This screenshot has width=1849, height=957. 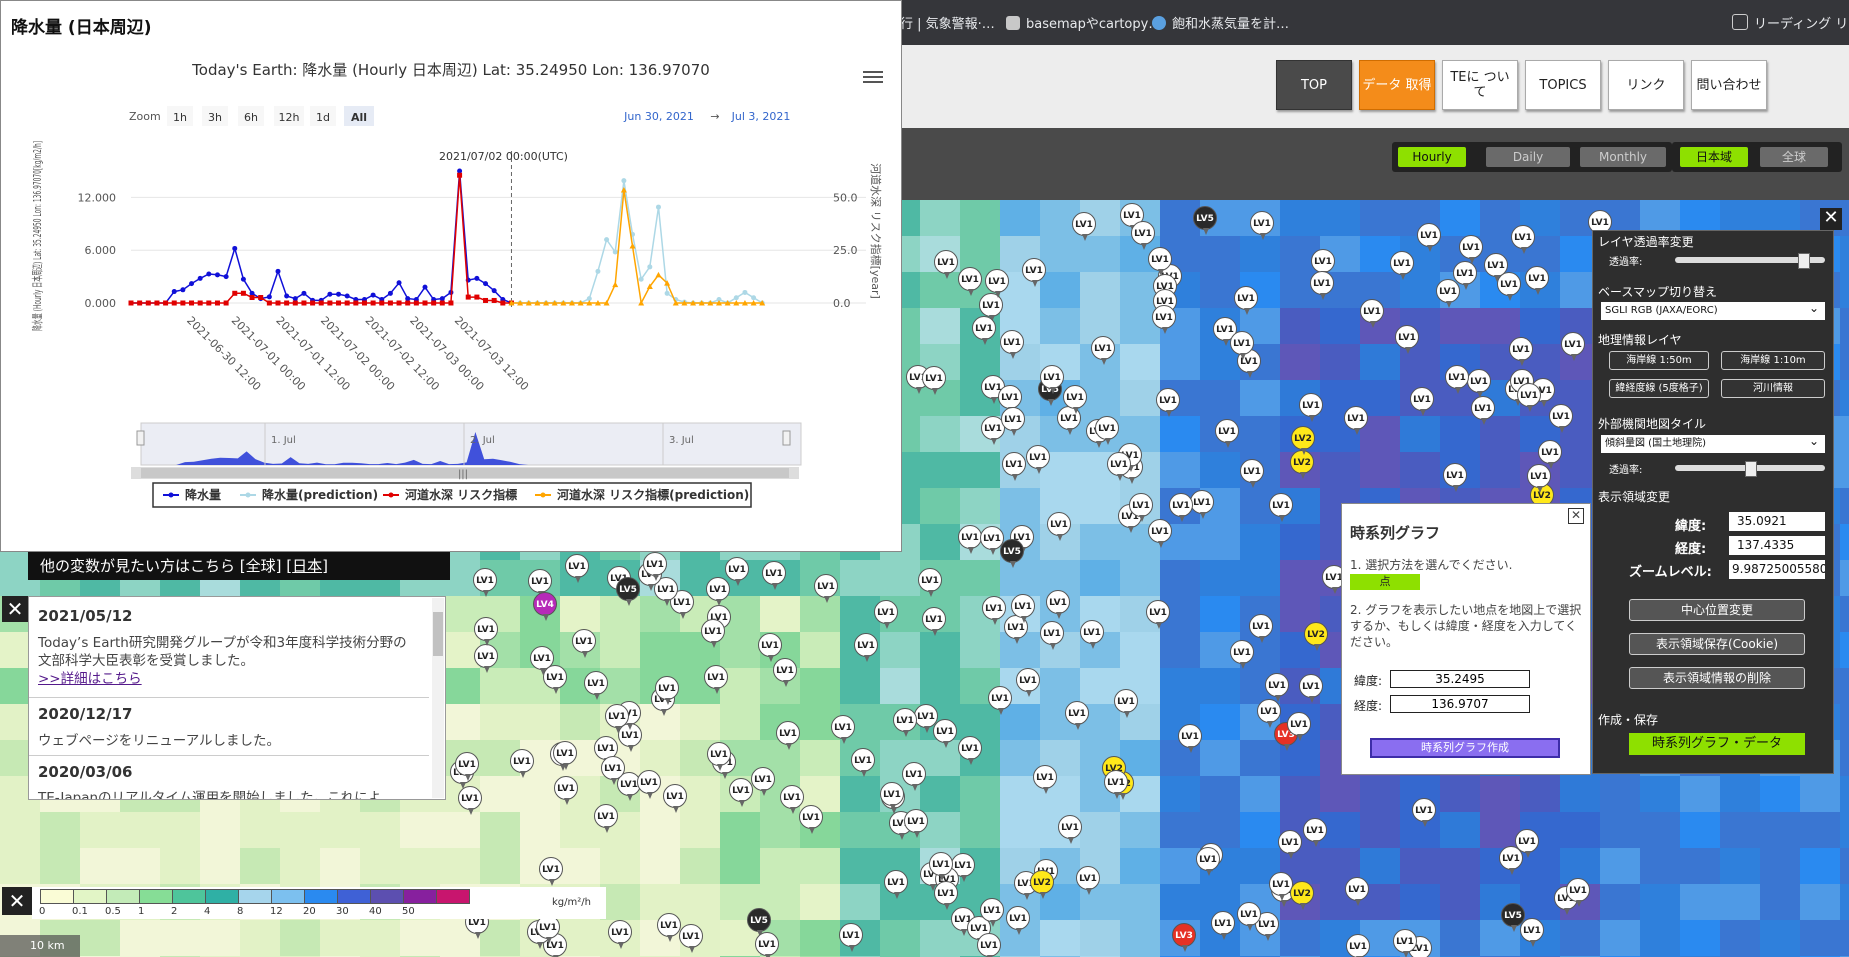 I want to click on nav-topics-button: TOPICS, so click(x=1563, y=85).